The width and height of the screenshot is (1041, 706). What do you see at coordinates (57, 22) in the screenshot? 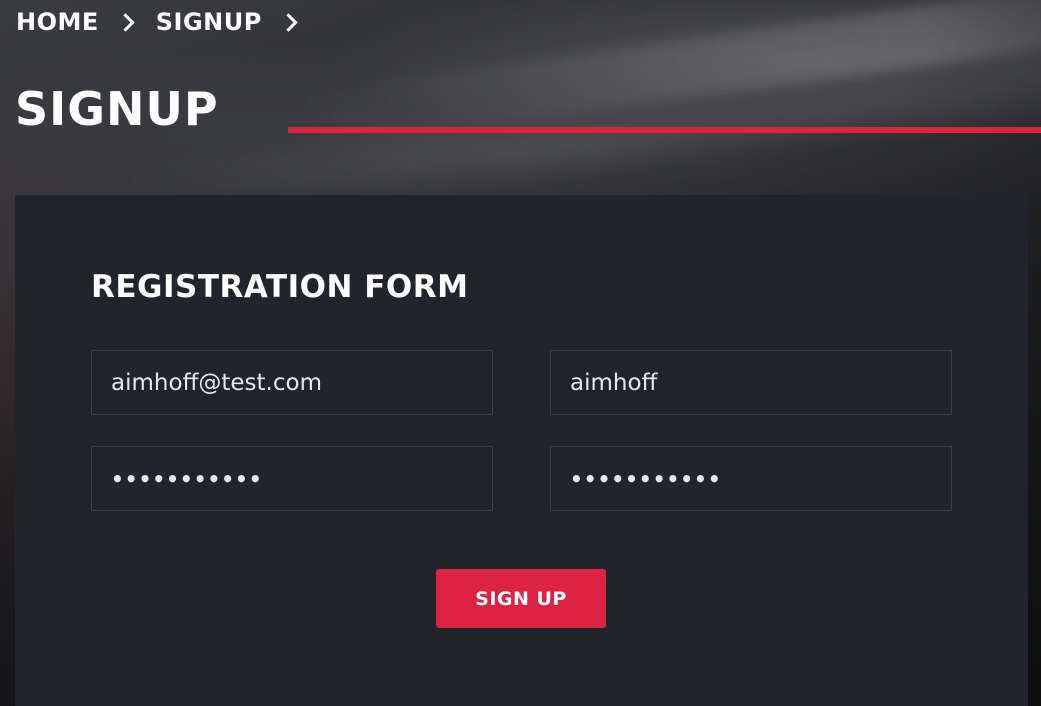
I see `breadcrumb-home-link: HOME` at bounding box center [57, 22].